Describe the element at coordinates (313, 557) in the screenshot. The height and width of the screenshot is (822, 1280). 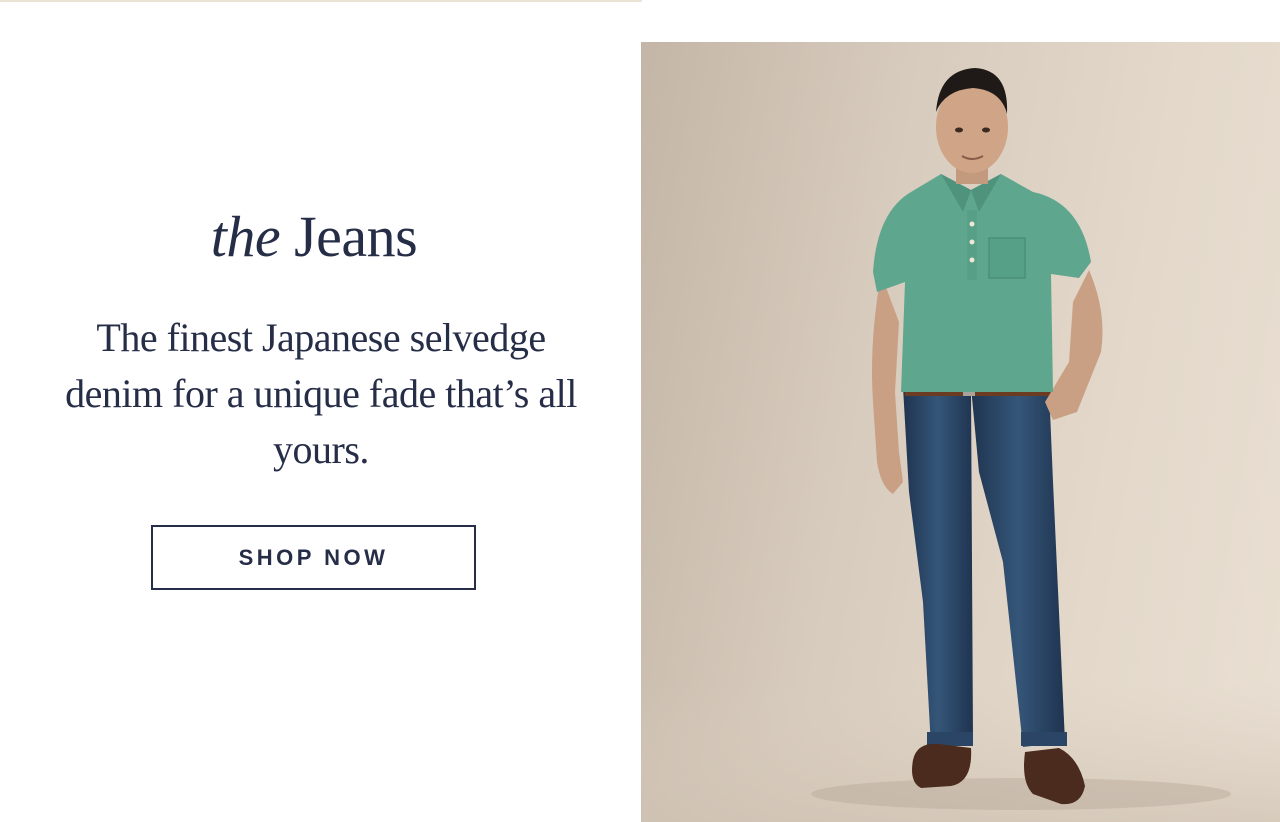
I see `shop-now-button: SHOP NOW` at that location.